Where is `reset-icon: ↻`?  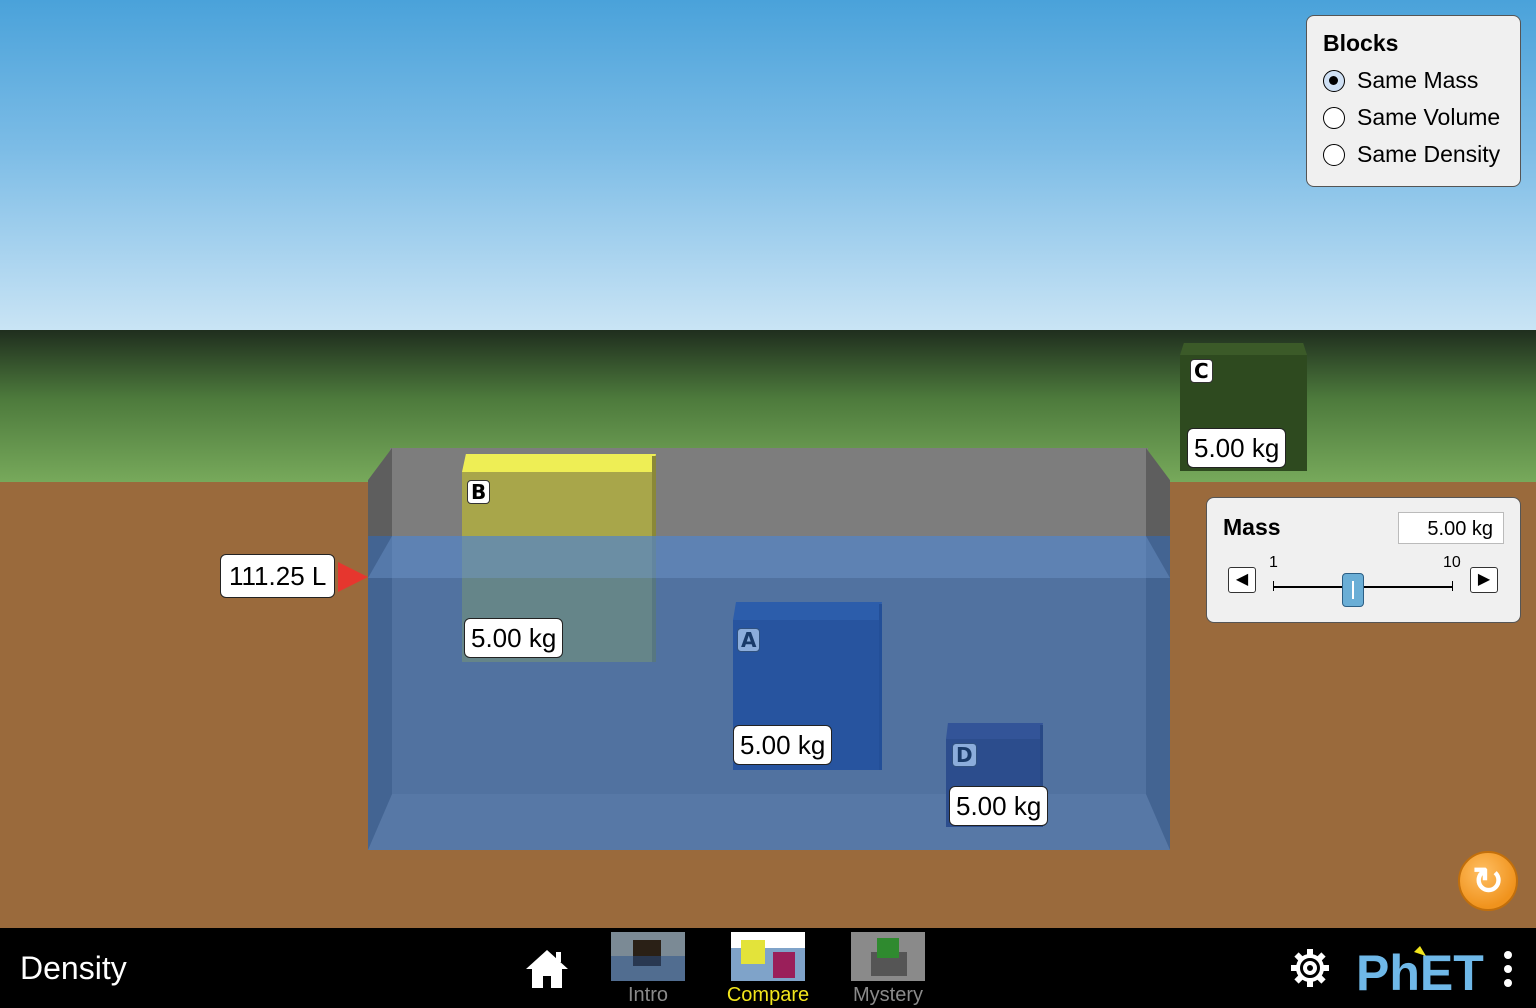
reset-icon: ↻ is located at coordinates (1488, 881).